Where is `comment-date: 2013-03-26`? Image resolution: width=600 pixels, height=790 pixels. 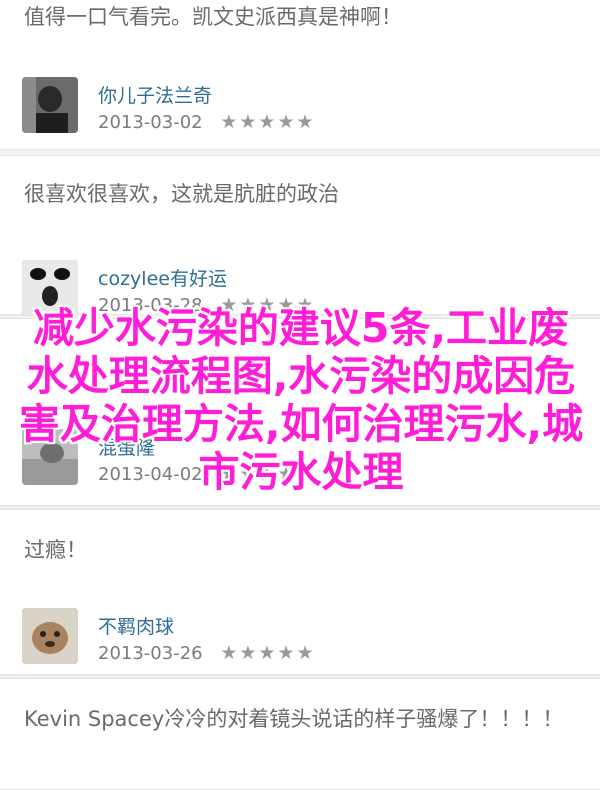
comment-date: 2013-03-26 is located at coordinates (150, 653).